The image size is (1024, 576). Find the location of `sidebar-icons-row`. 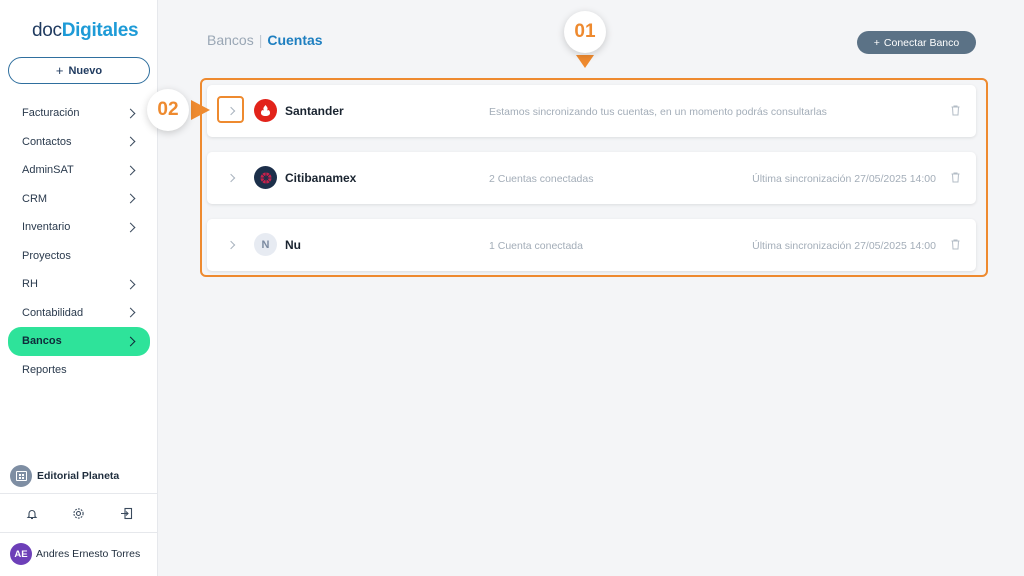

sidebar-icons-row is located at coordinates (79, 514).